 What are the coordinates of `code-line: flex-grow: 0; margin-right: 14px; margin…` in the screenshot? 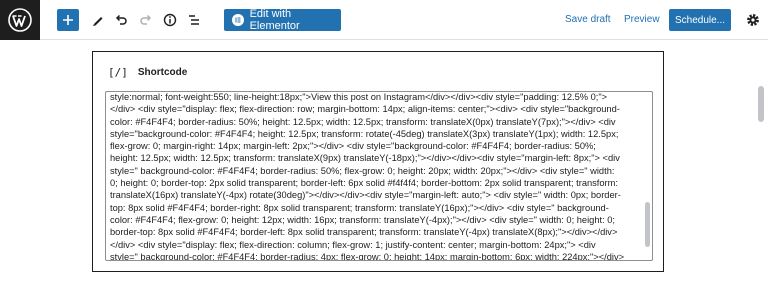 It's located at (353, 146).